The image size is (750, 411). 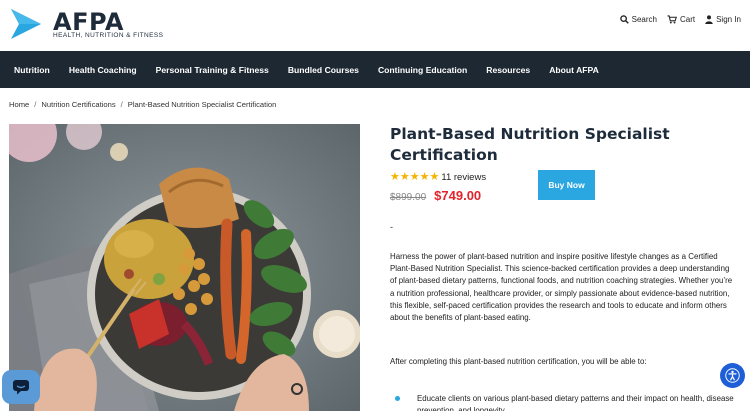 What do you see at coordinates (728, 19) in the screenshot?
I see `sign-in-label: Sign In` at bounding box center [728, 19].